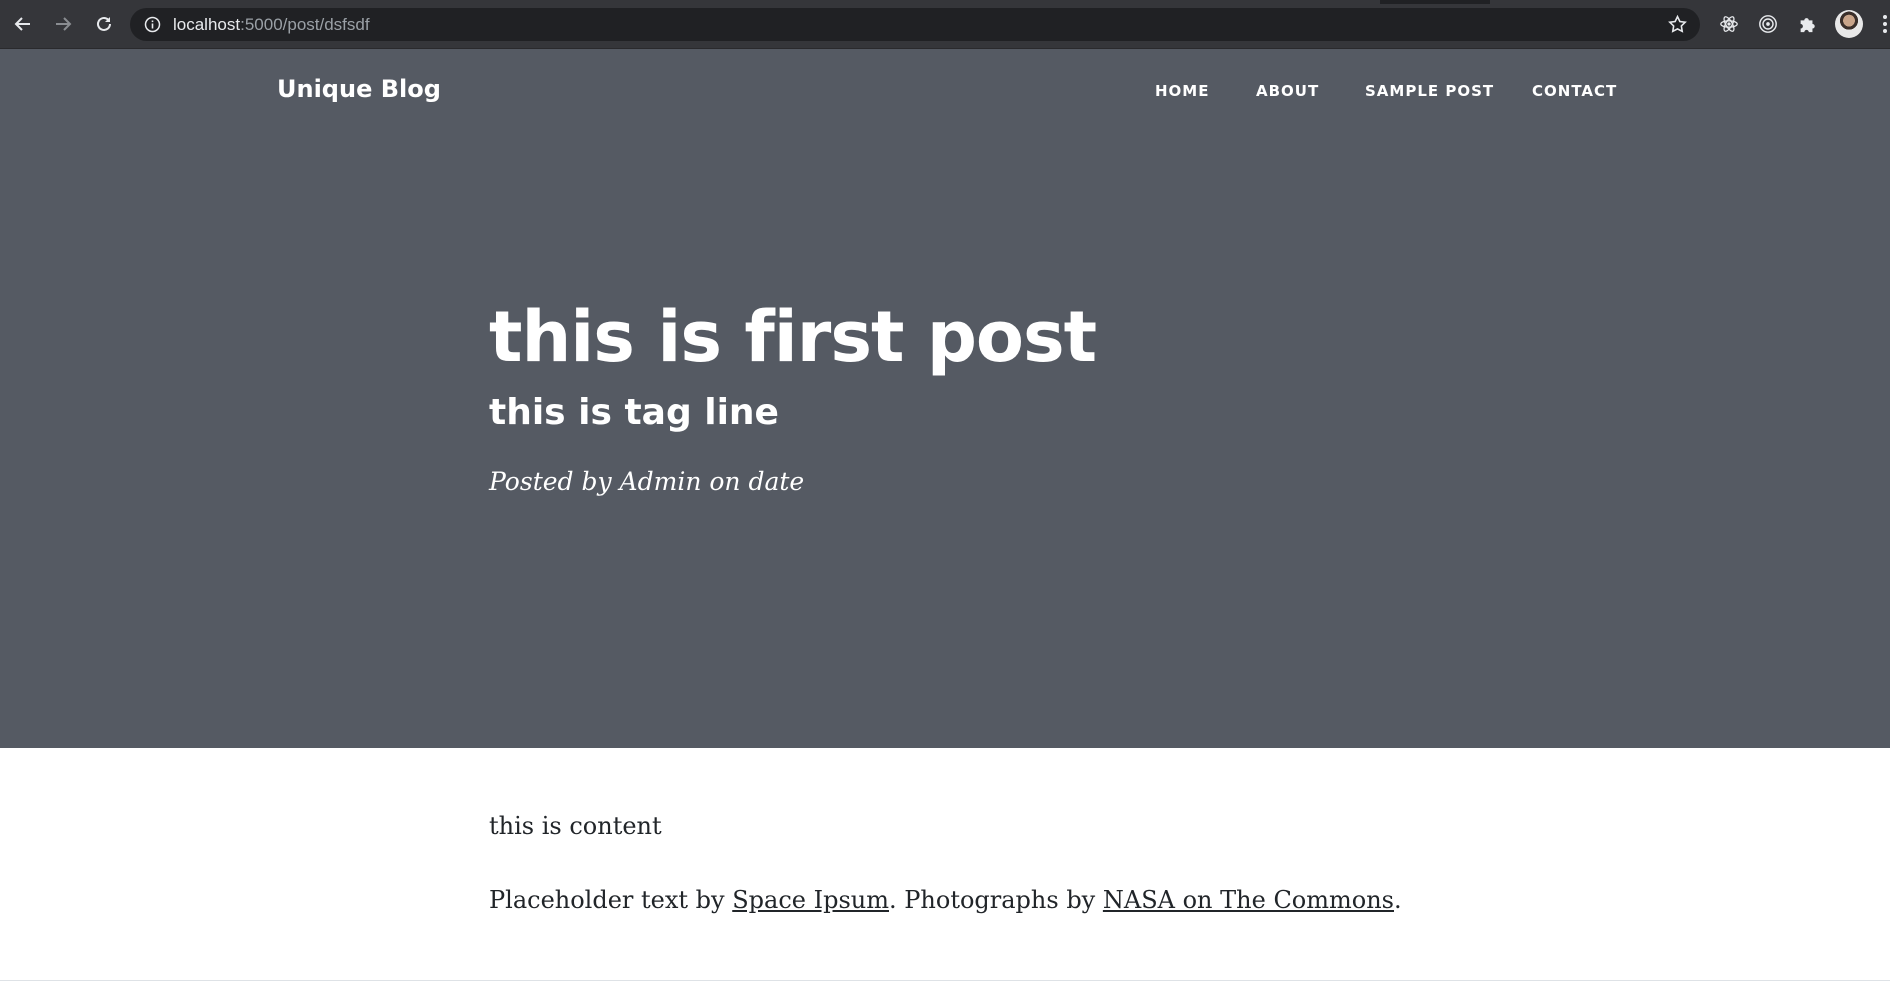 The image size is (1890, 1001). I want to click on nav-about-link: ABOUT, so click(1287, 91).